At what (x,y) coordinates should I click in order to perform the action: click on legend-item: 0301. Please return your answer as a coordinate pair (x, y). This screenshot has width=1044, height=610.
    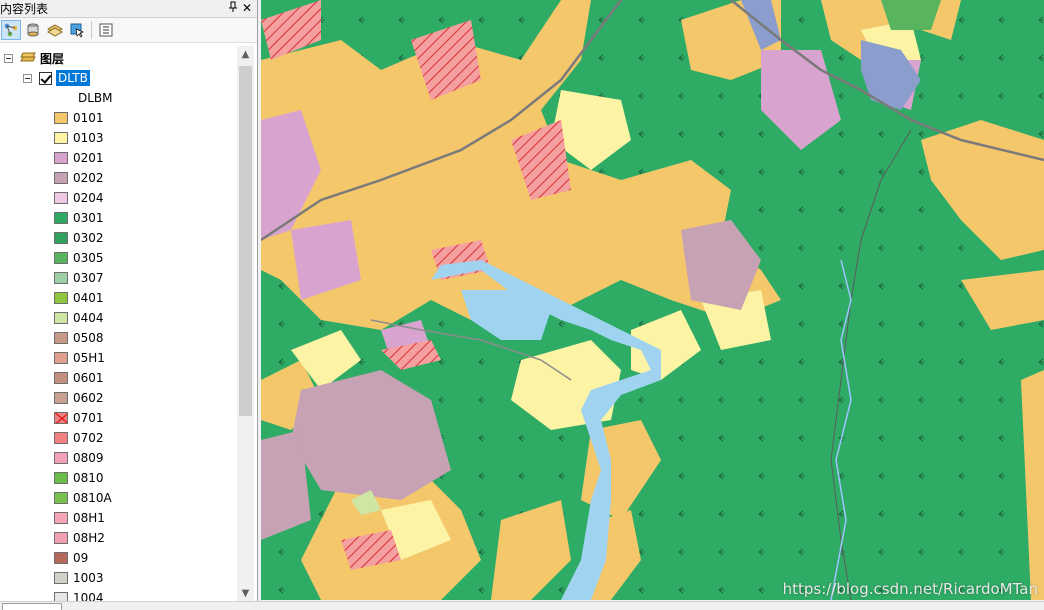
    Looking at the image, I should click on (79, 218).